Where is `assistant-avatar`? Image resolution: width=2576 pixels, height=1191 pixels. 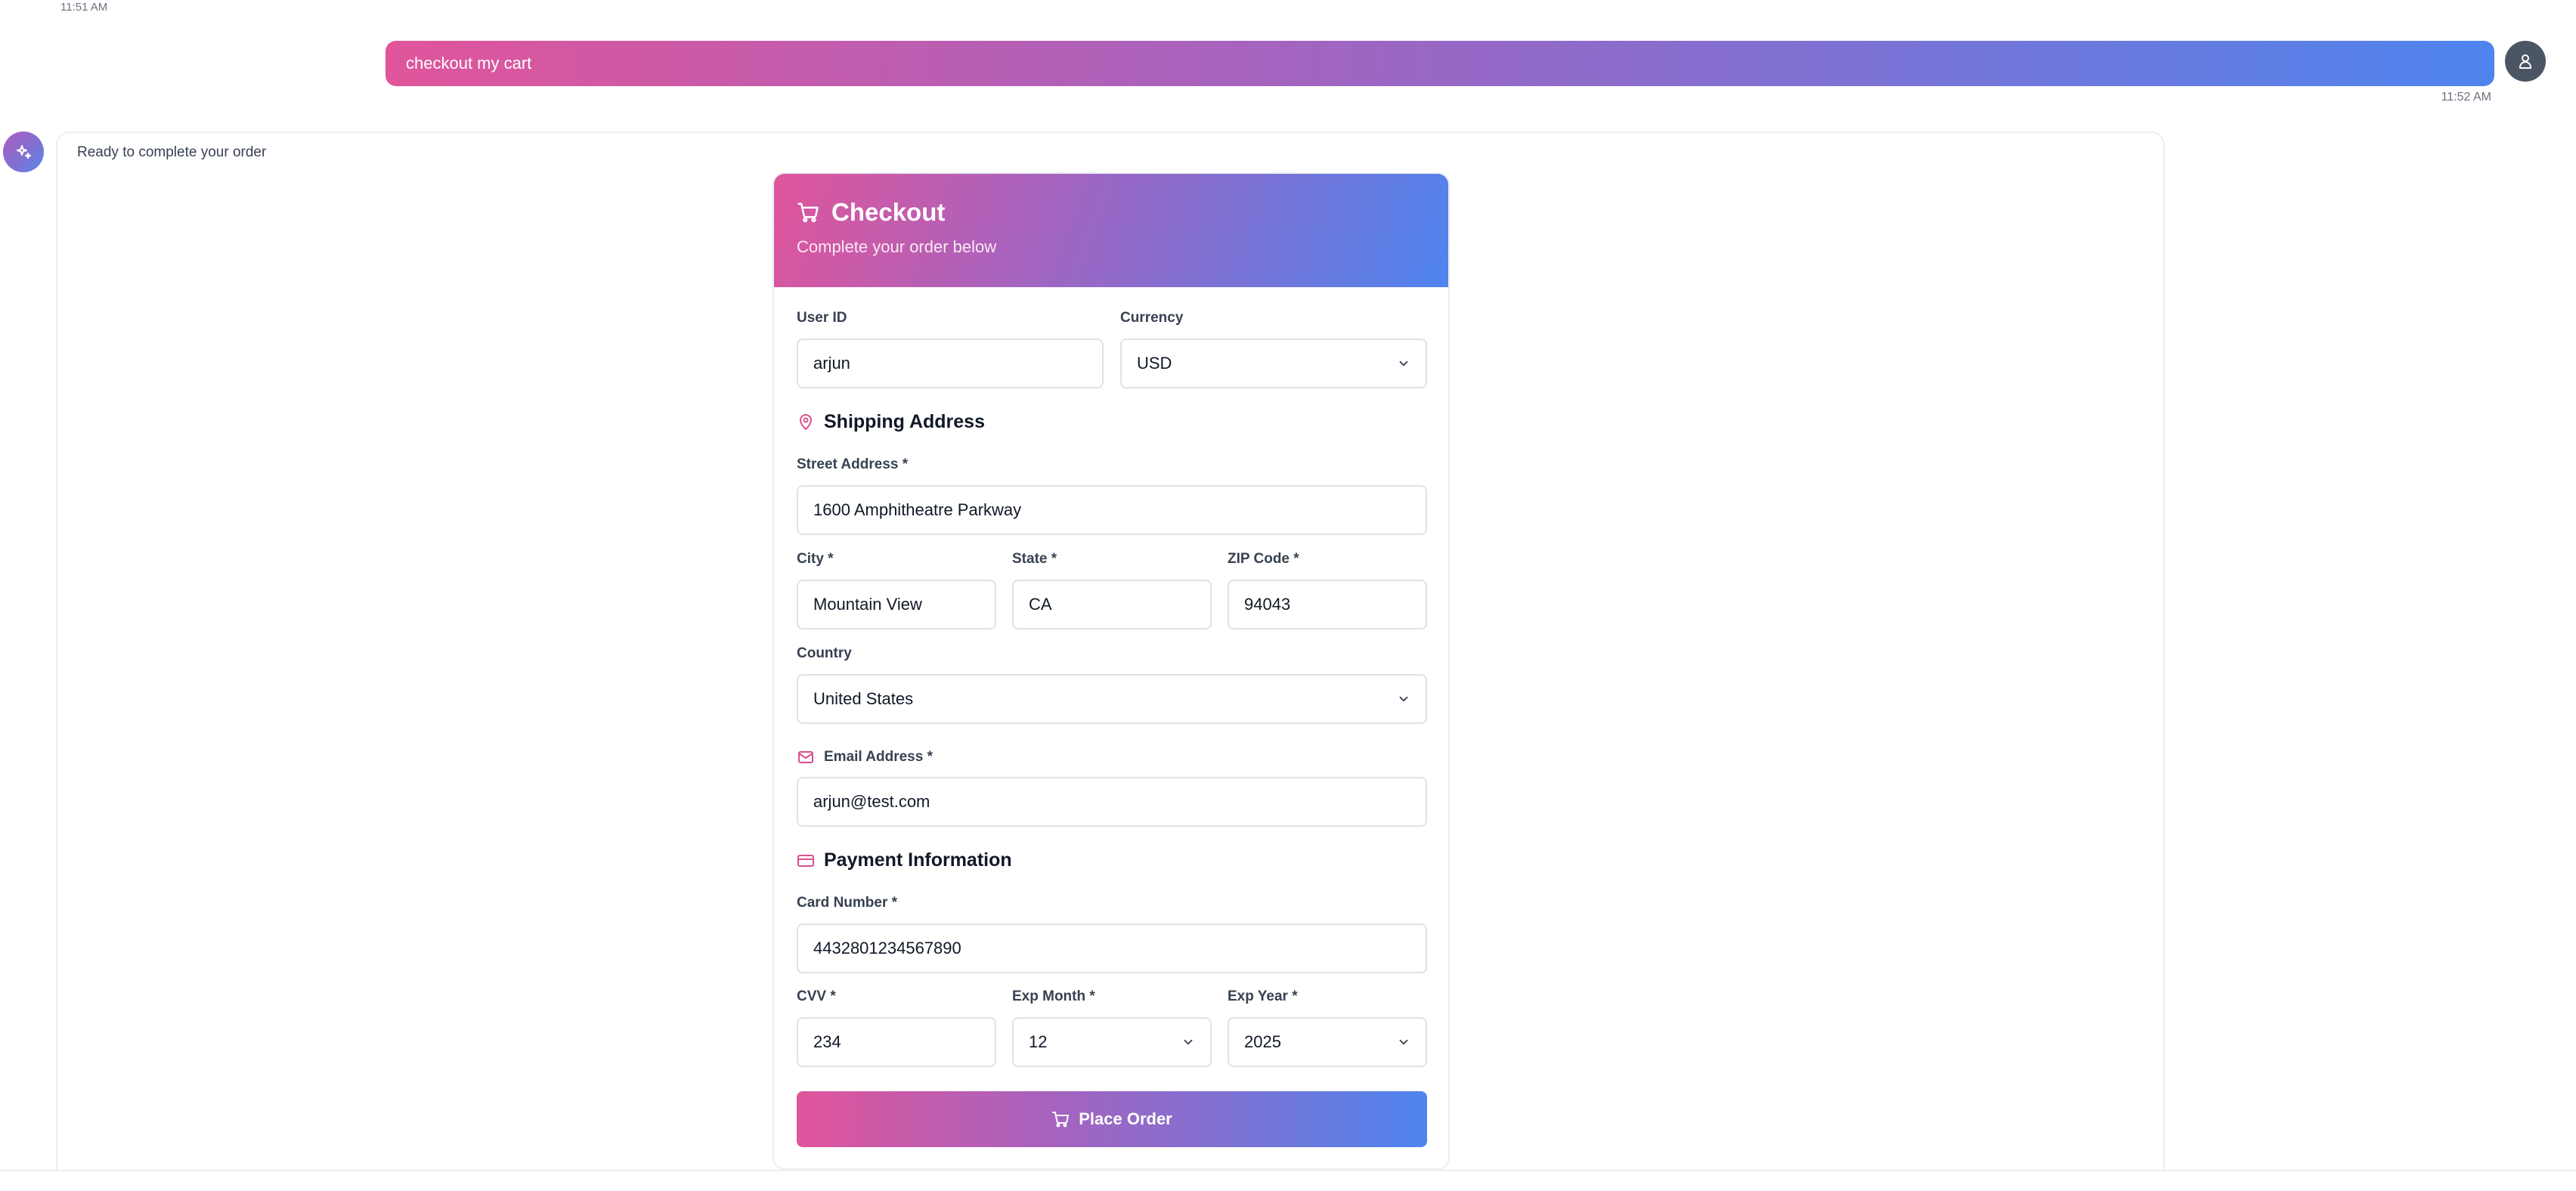
assistant-avatar is located at coordinates (23, 151).